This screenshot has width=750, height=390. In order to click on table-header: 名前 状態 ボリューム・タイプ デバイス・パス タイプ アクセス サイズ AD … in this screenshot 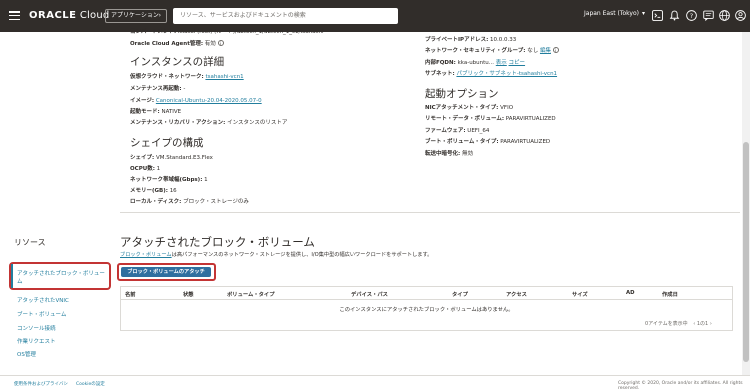, I will do `click(426, 293)`.